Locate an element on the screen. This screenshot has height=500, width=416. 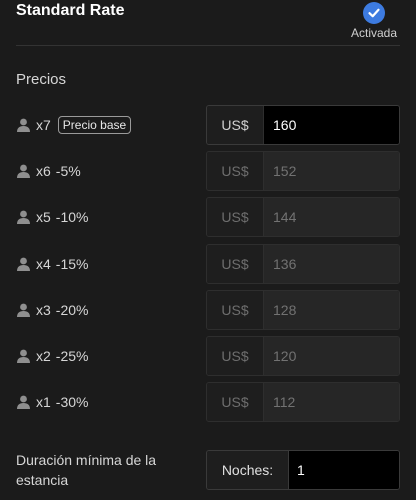
rate-header: Standard Rate Activada is located at coordinates (208, 31).